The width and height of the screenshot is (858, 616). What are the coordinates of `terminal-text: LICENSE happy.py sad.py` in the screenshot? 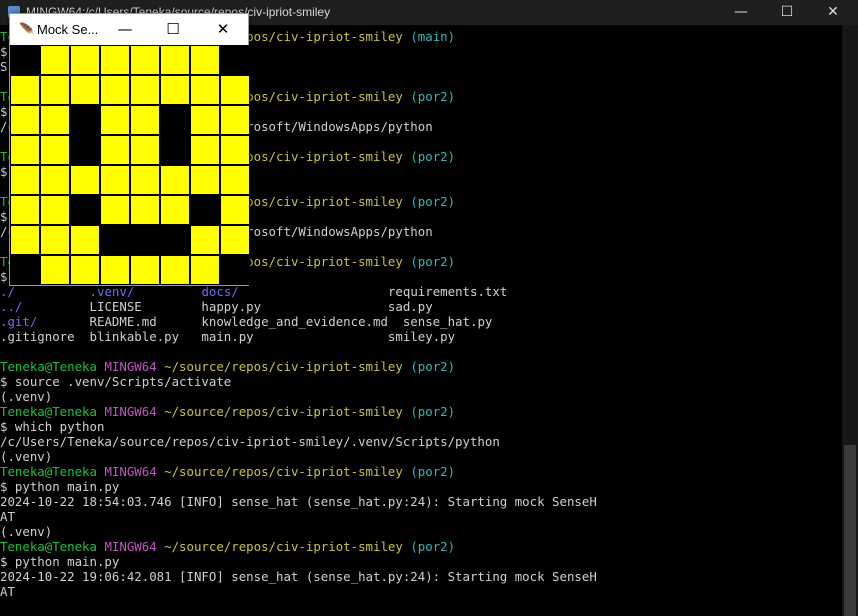 It's located at (227, 306).